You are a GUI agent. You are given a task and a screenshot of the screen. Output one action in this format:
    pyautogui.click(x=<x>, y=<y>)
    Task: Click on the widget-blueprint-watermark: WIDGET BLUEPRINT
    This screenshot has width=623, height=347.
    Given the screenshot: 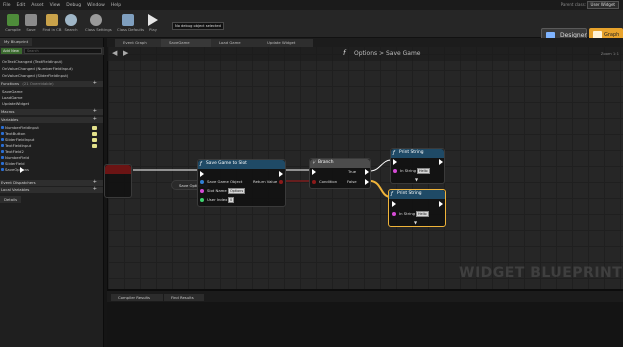 What is the action you would take?
    pyautogui.click(x=541, y=273)
    